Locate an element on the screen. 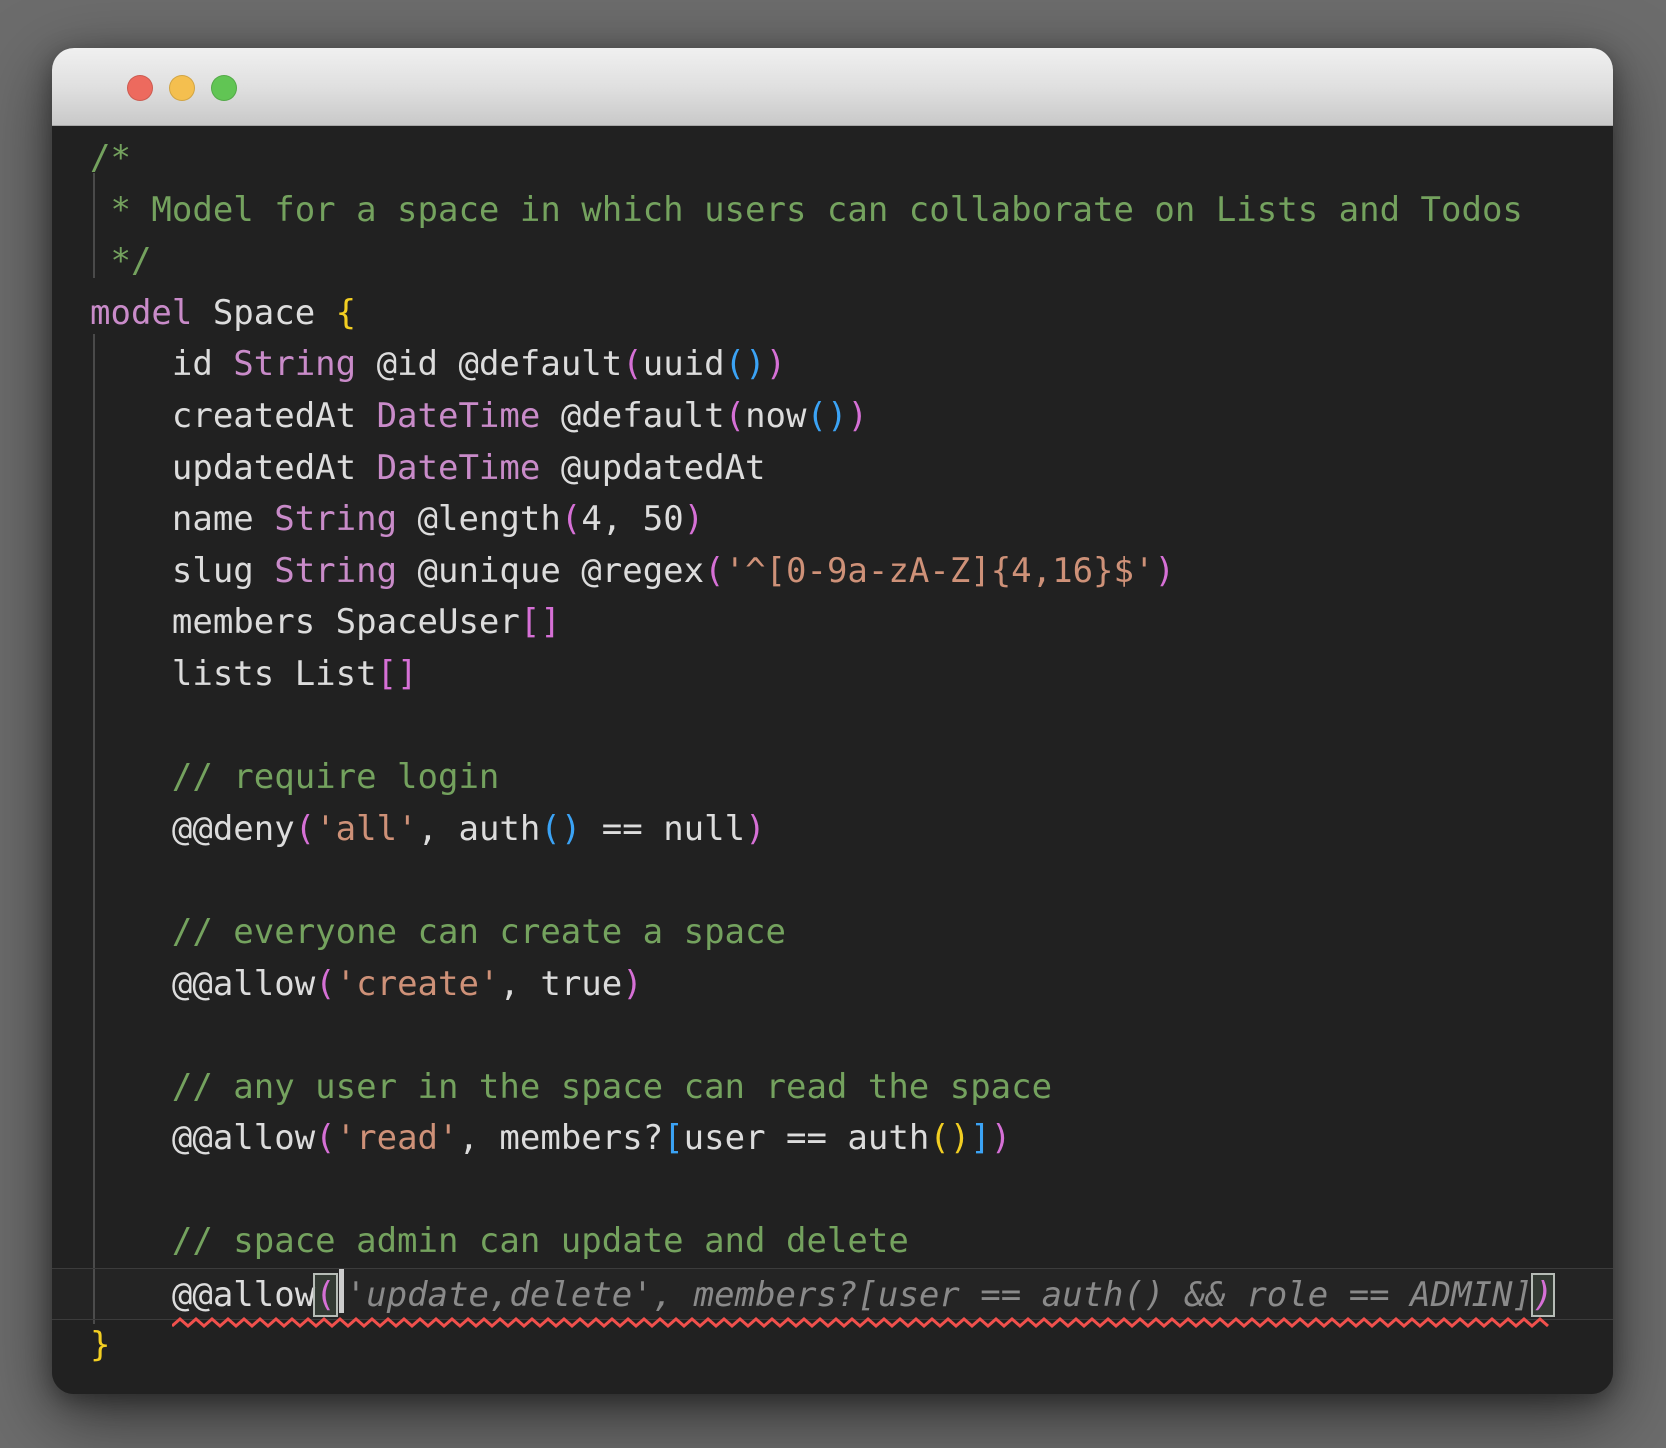 This screenshot has height=1448, width=1666. close-button is located at coordinates (140, 88).